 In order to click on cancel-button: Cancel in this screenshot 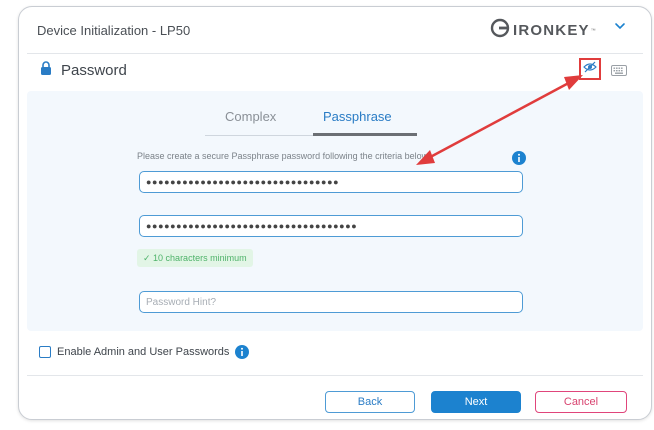, I will do `click(581, 402)`.